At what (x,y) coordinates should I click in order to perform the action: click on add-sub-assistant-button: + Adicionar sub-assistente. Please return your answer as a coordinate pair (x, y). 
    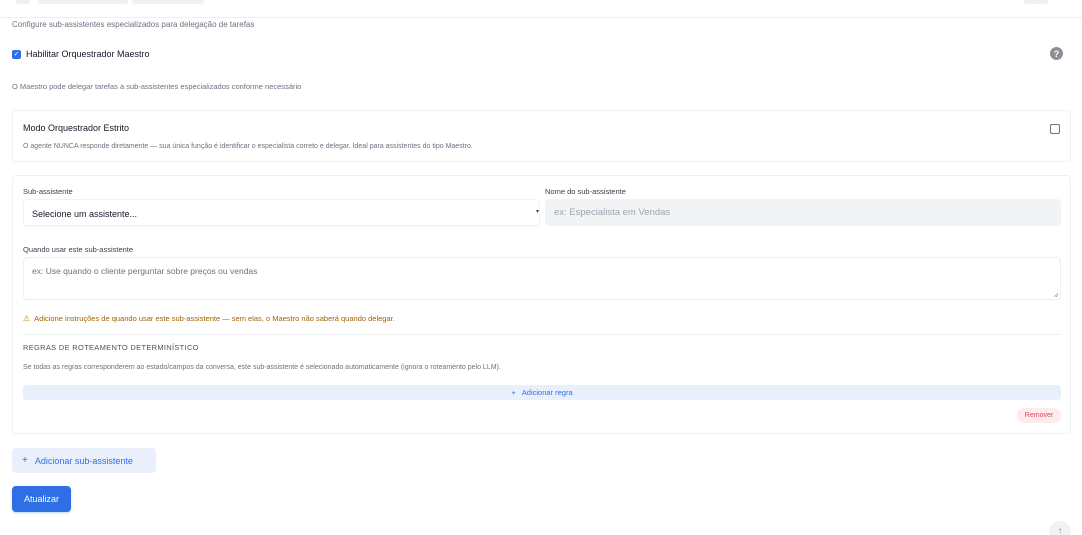
    Looking at the image, I should click on (84, 460).